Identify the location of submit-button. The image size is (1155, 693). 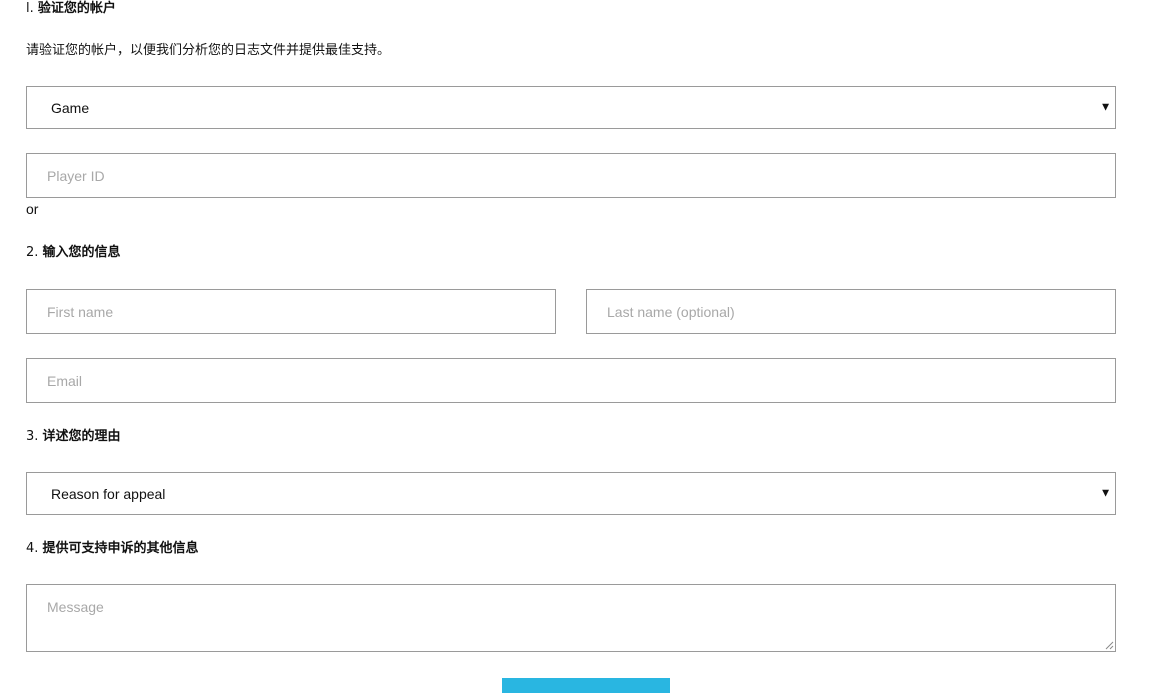
(586, 685).